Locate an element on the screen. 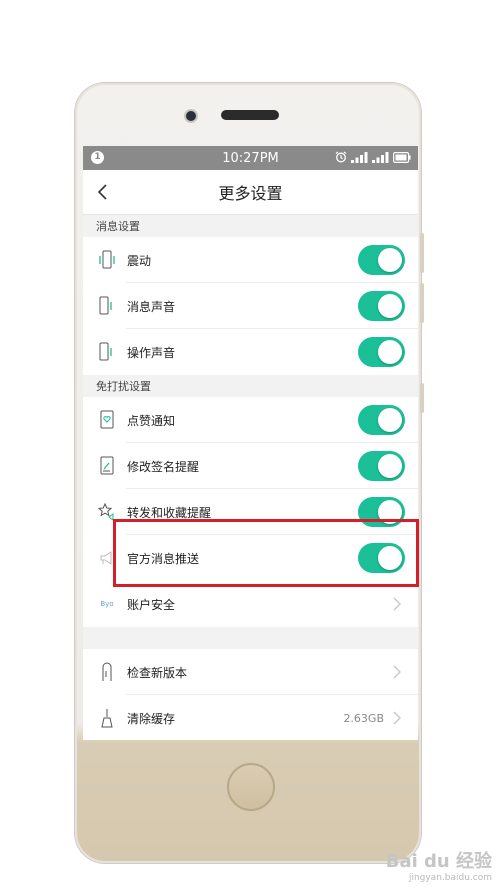 This screenshot has height=889, width=500. setting-row-clear-cache: 清除缓存 2.63GB is located at coordinates (250, 717).